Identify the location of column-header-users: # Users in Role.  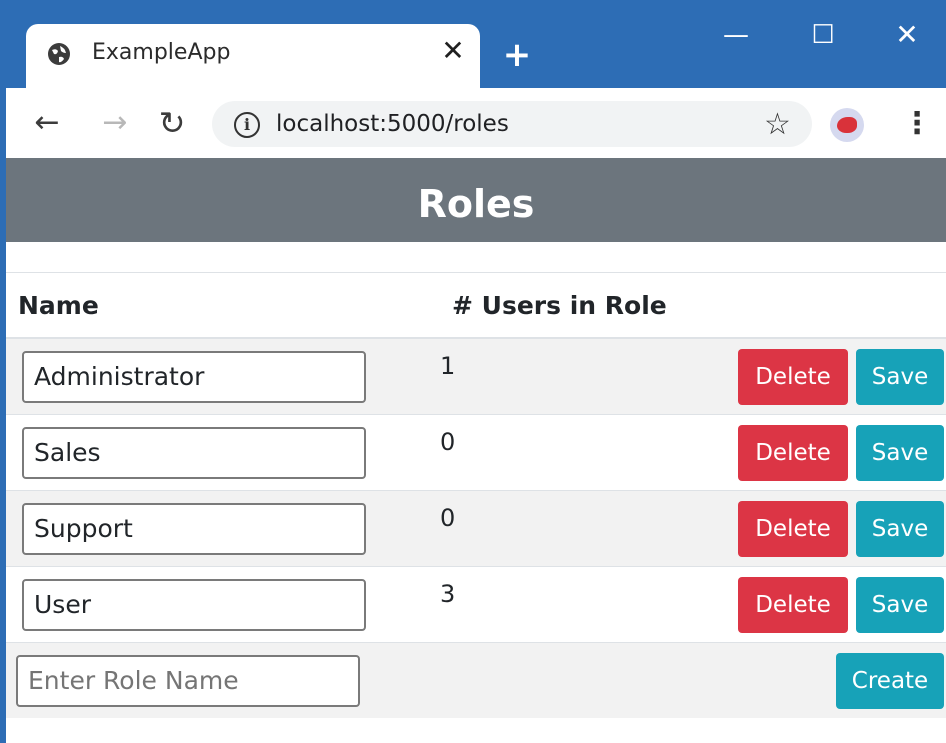
(572, 305).